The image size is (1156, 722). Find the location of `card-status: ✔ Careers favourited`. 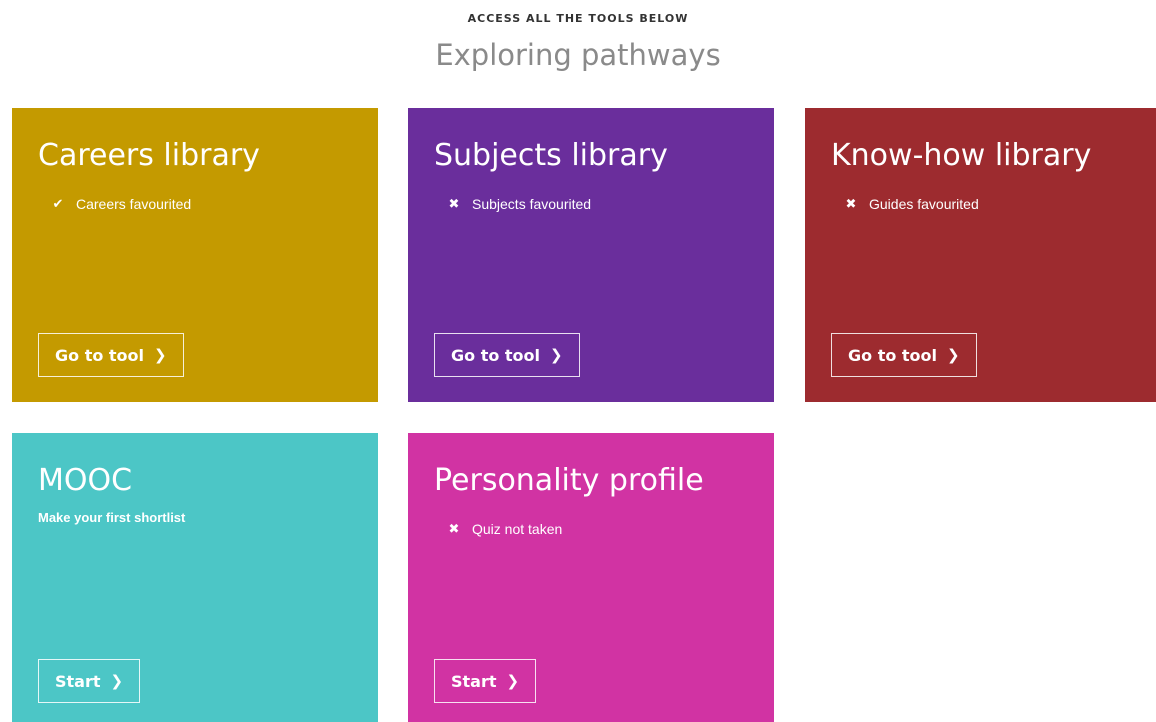

card-status: ✔ Careers favourited is located at coordinates (121, 204).